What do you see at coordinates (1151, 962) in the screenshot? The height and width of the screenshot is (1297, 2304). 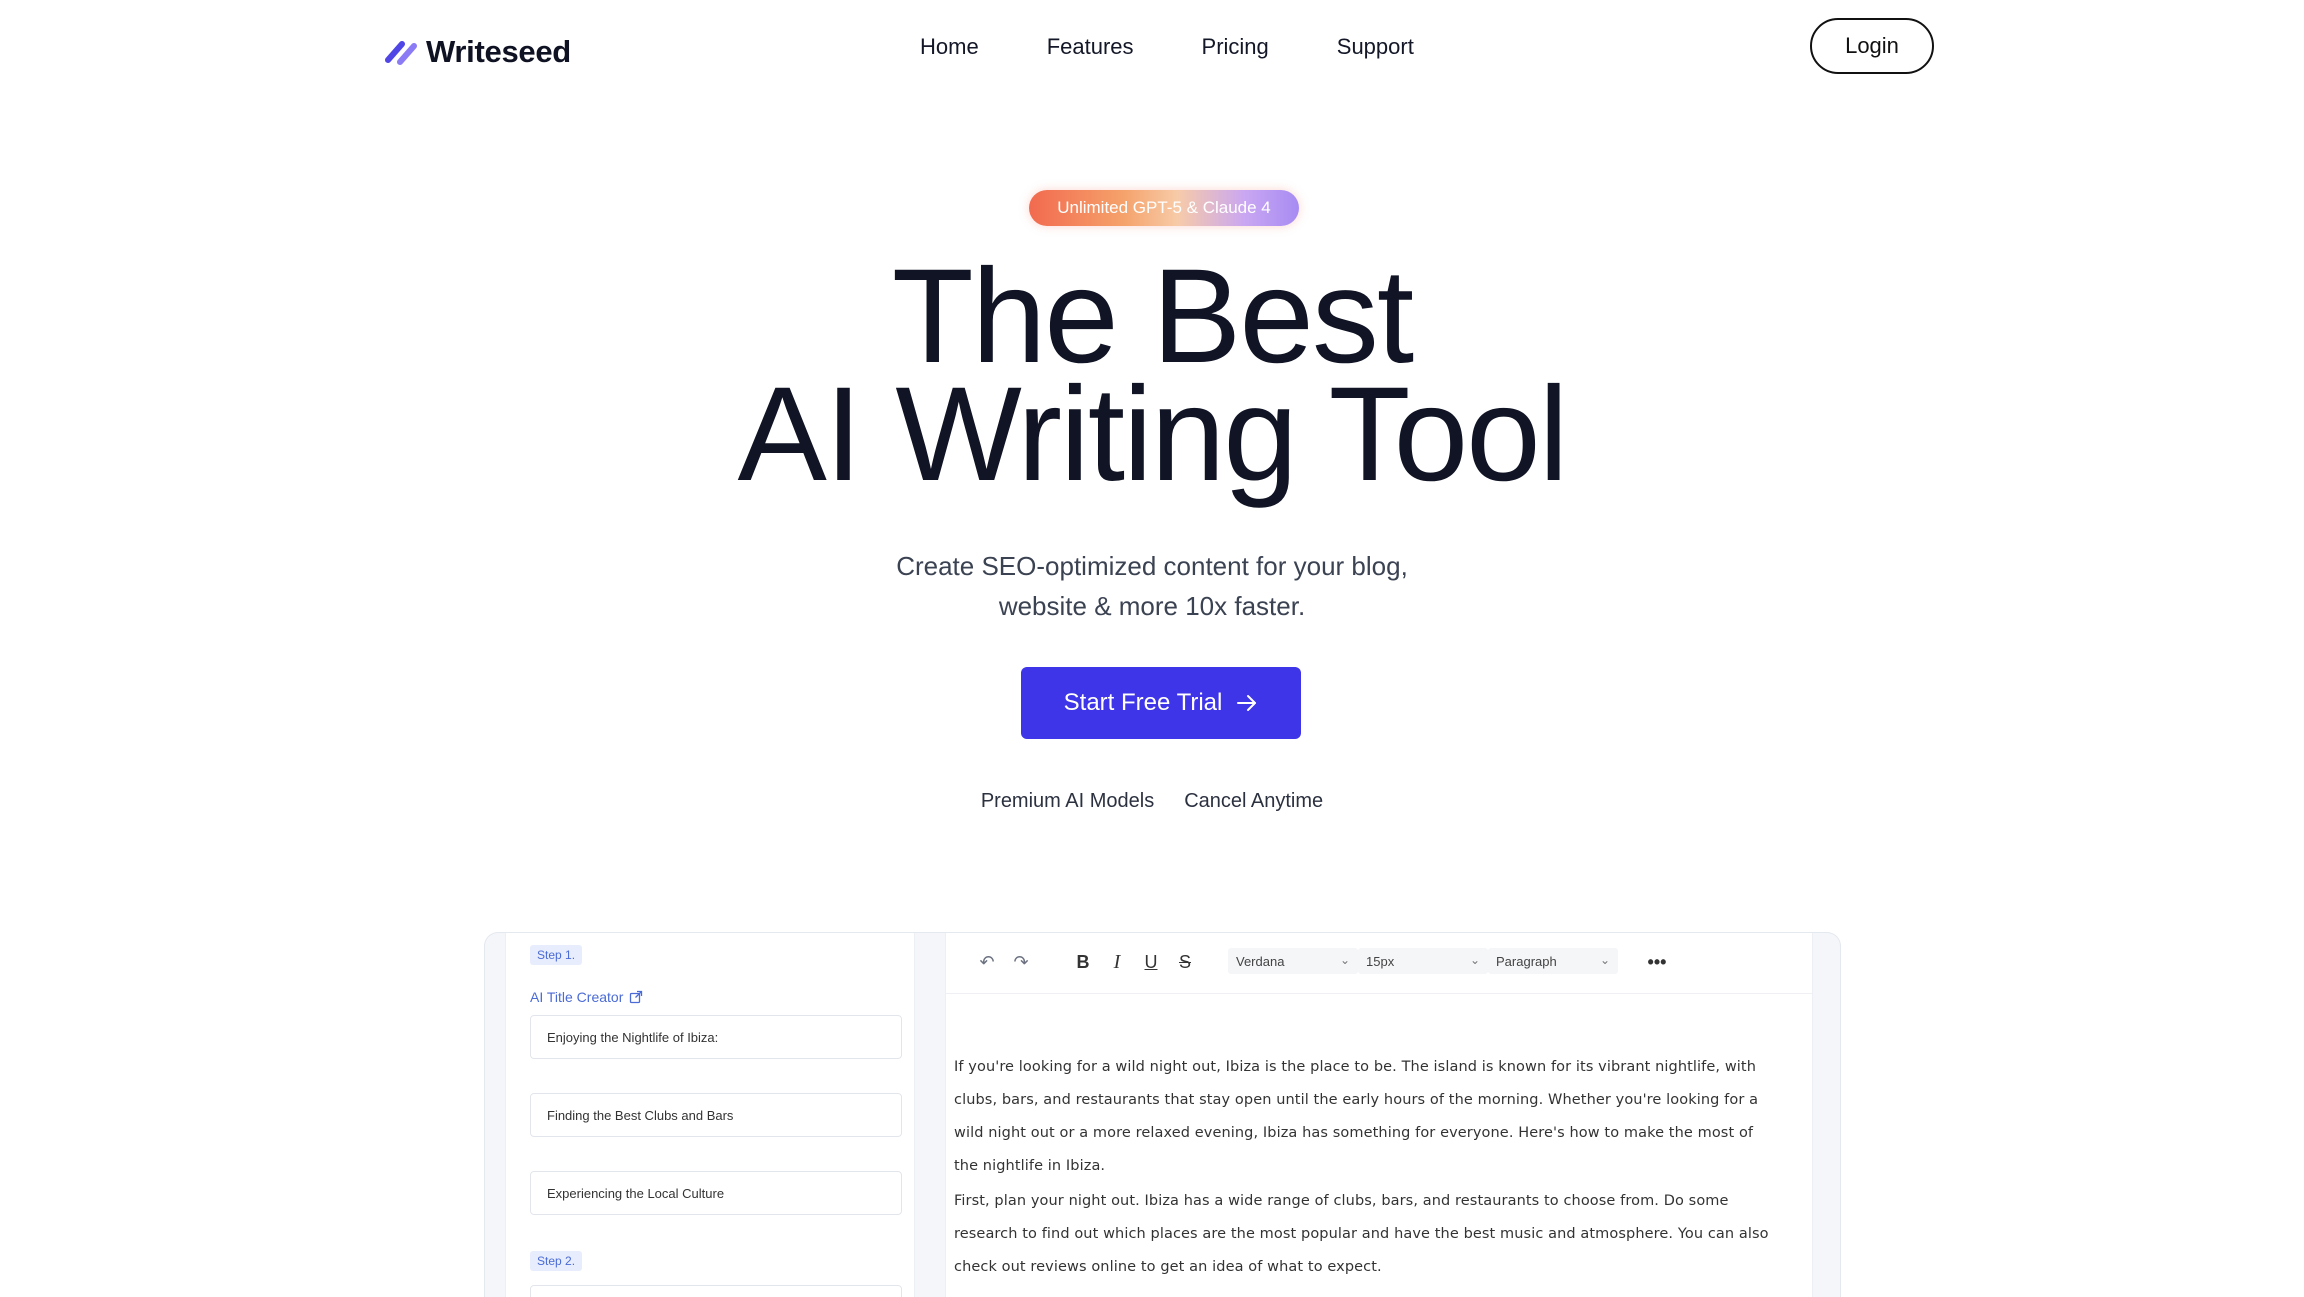 I see `underline-icon: U` at bounding box center [1151, 962].